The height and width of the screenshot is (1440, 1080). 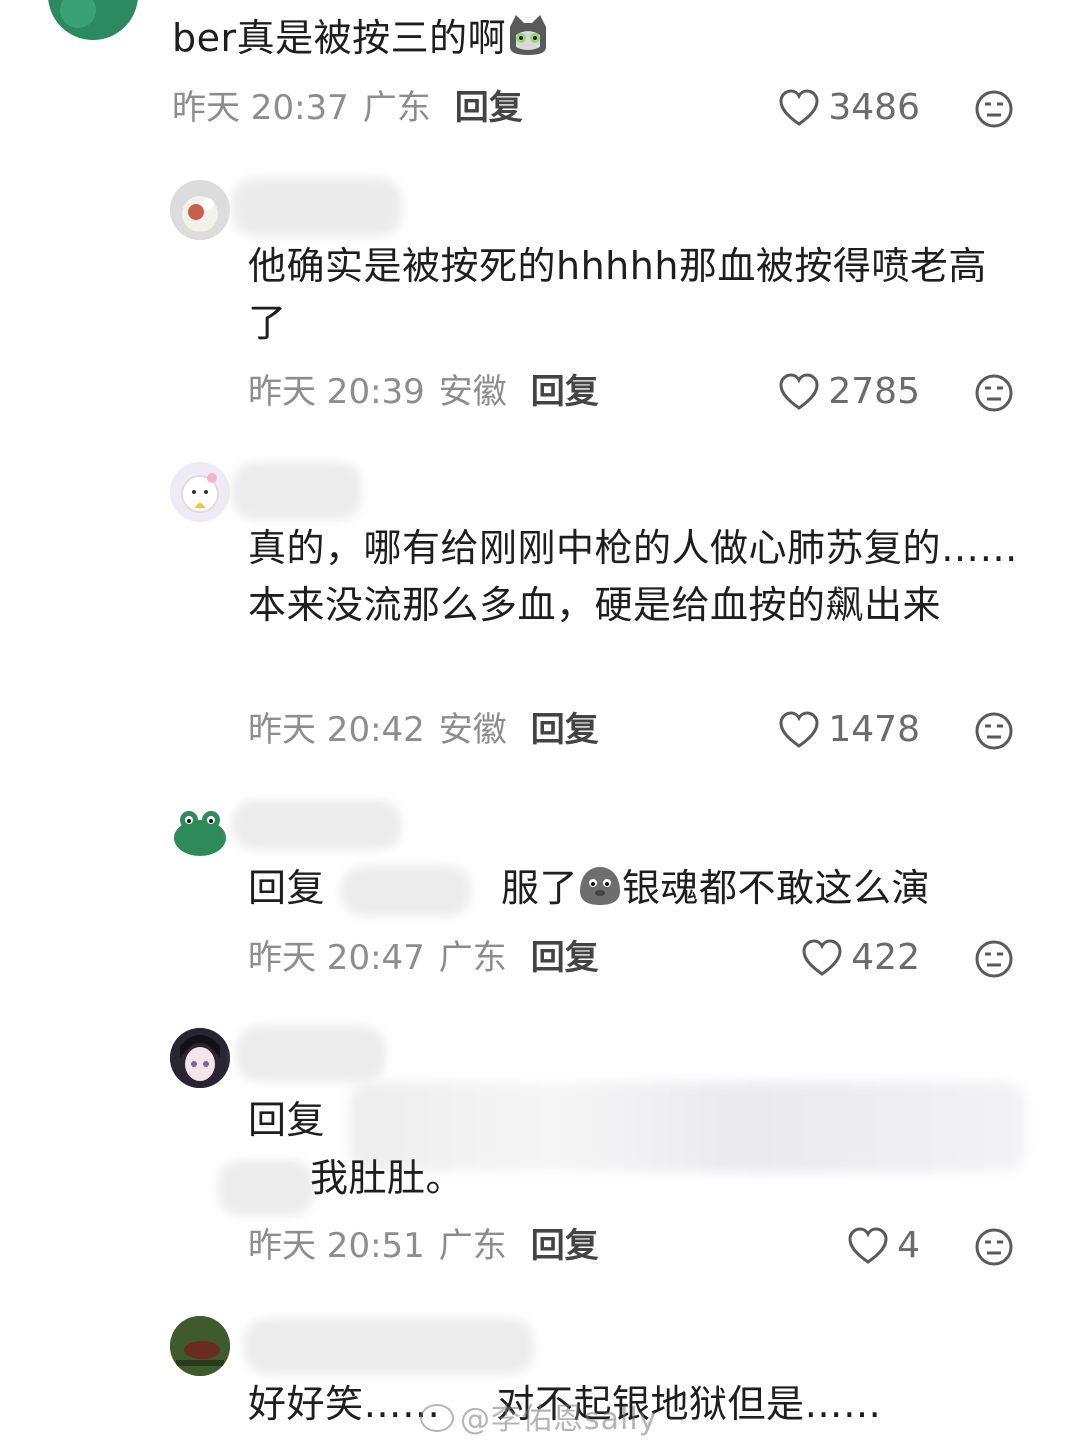 I want to click on comment-date: 昨天 20:42, so click(x=336, y=730).